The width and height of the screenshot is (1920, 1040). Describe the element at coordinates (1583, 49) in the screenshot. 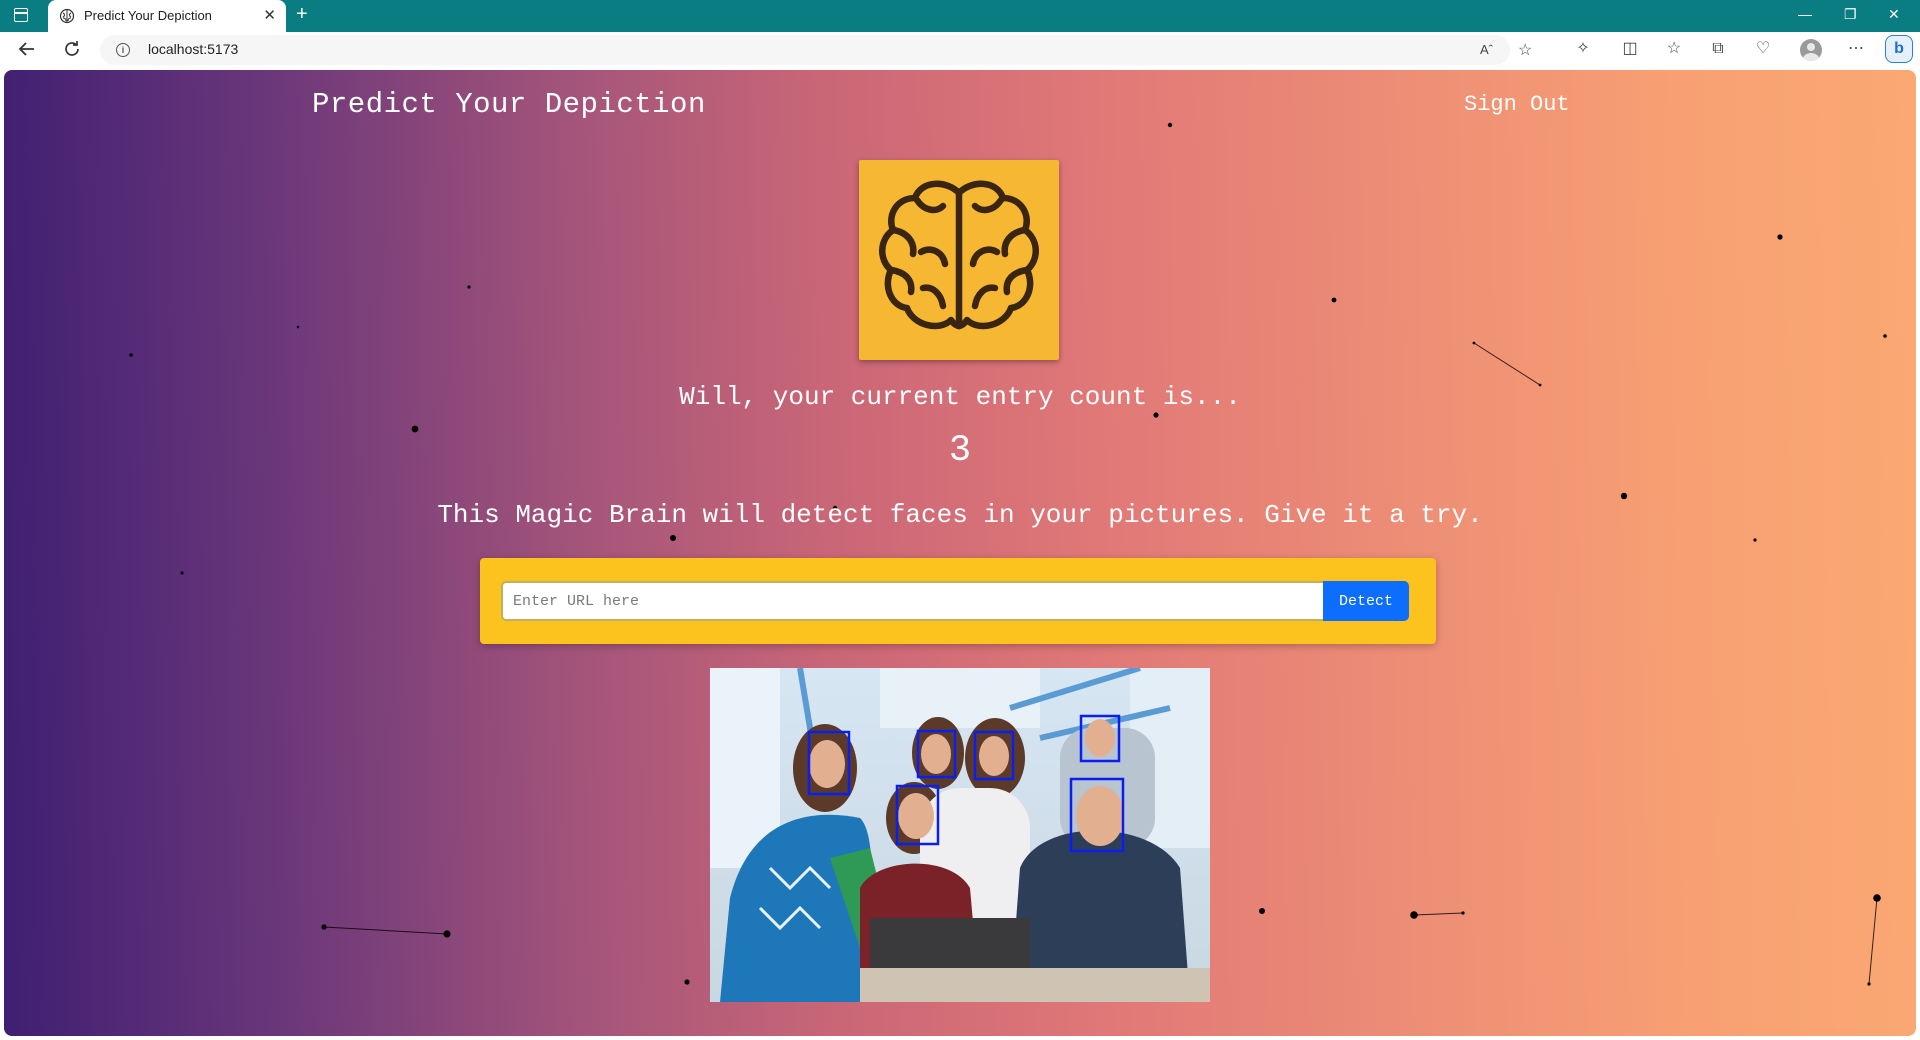

I see `extensions-icon: ✧` at that location.